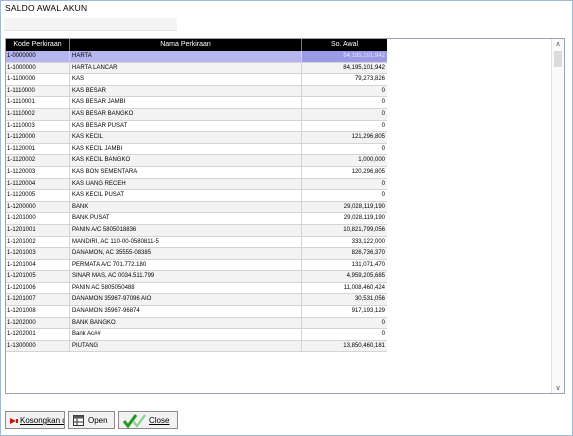  Describe the element at coordinates (35, 420) in the screenshot. I see `clear-data-button: Kosongkan data` at that location.